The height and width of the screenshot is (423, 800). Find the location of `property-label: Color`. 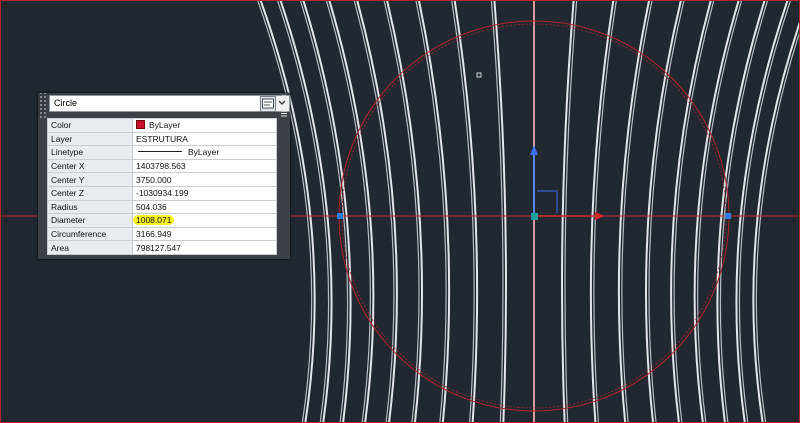

property-label: Color is located at coordinates (90, 125).